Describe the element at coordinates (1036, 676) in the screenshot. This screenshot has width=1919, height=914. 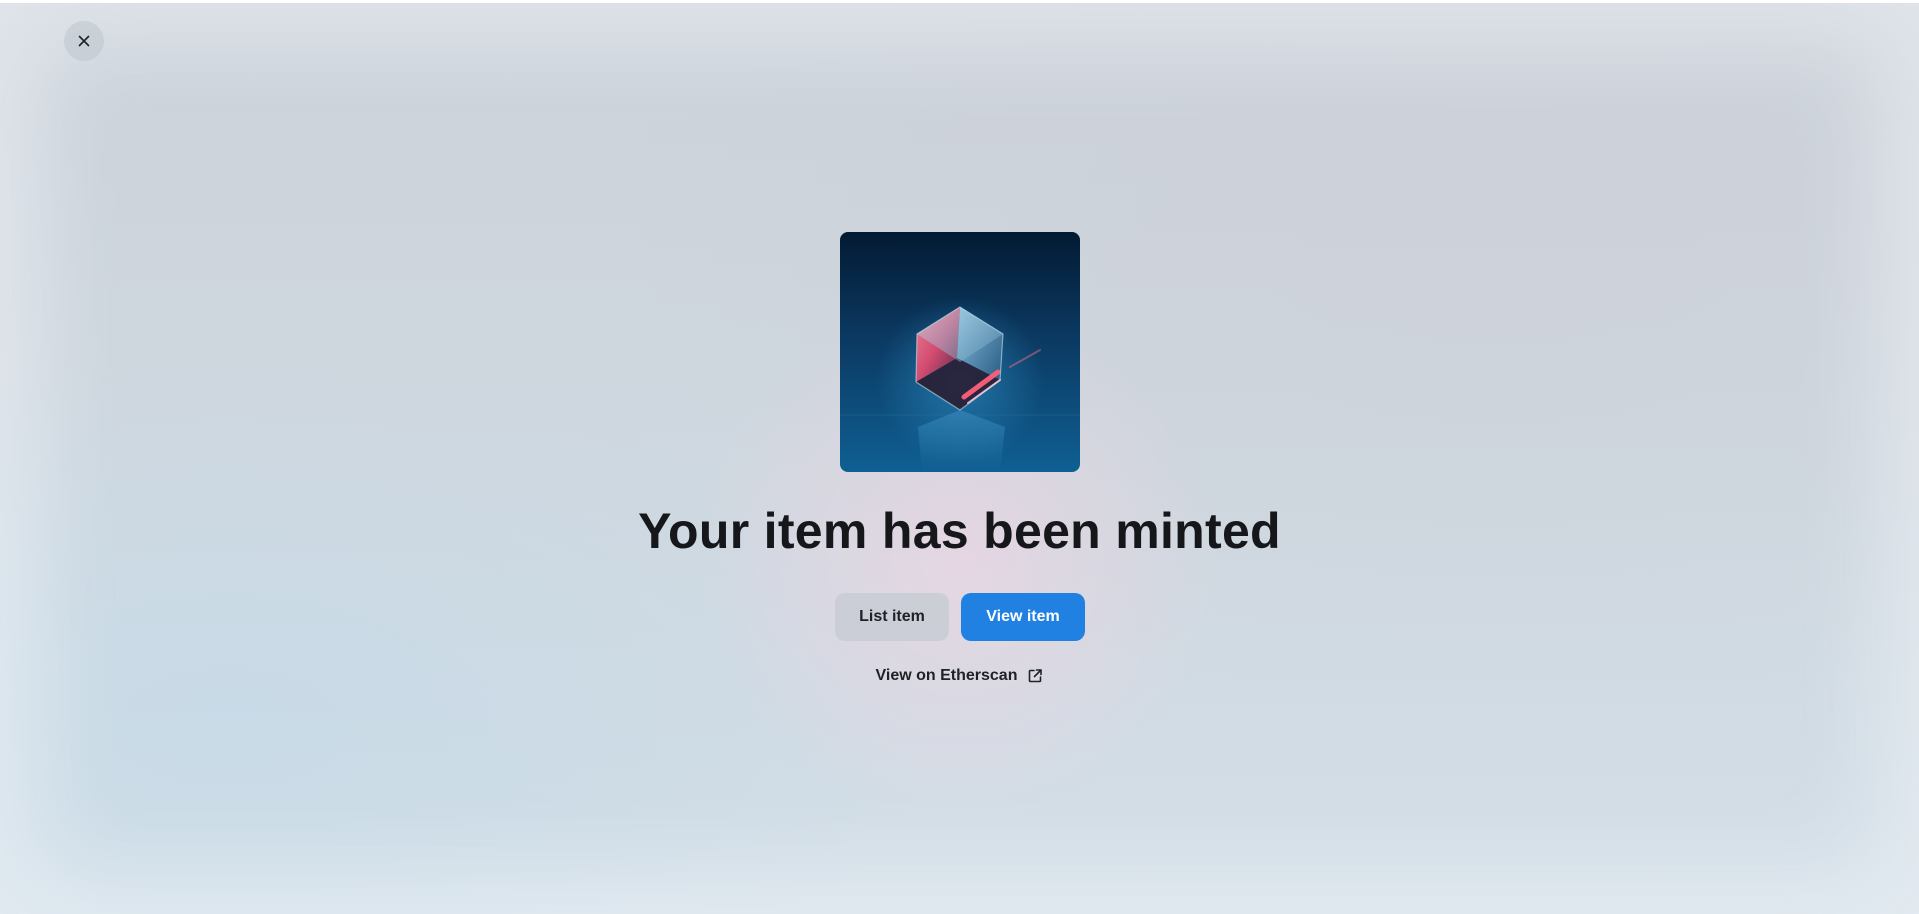
I see `external-link-icon` at that location.